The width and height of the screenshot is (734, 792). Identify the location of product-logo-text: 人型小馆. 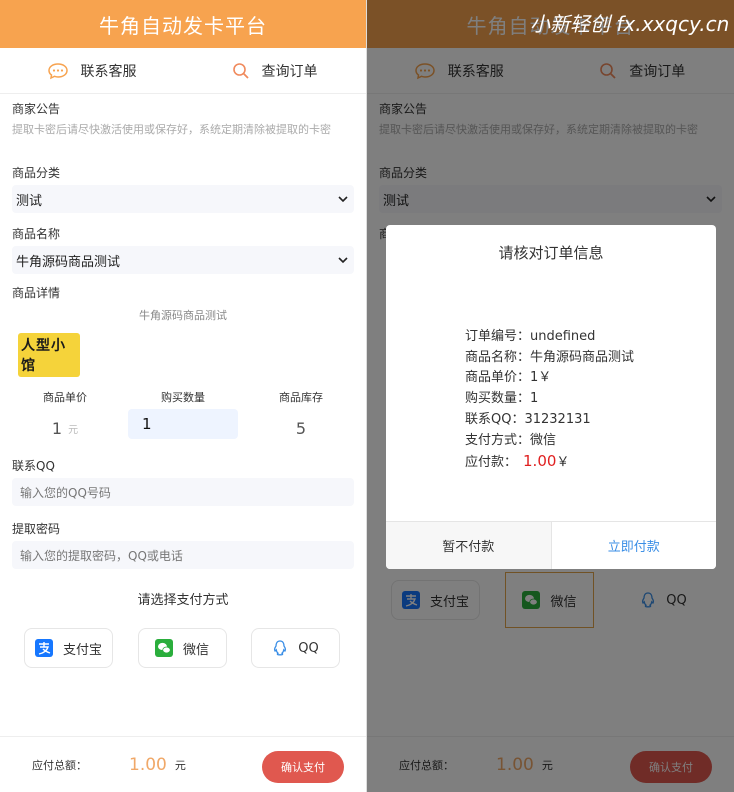
(49, 355).